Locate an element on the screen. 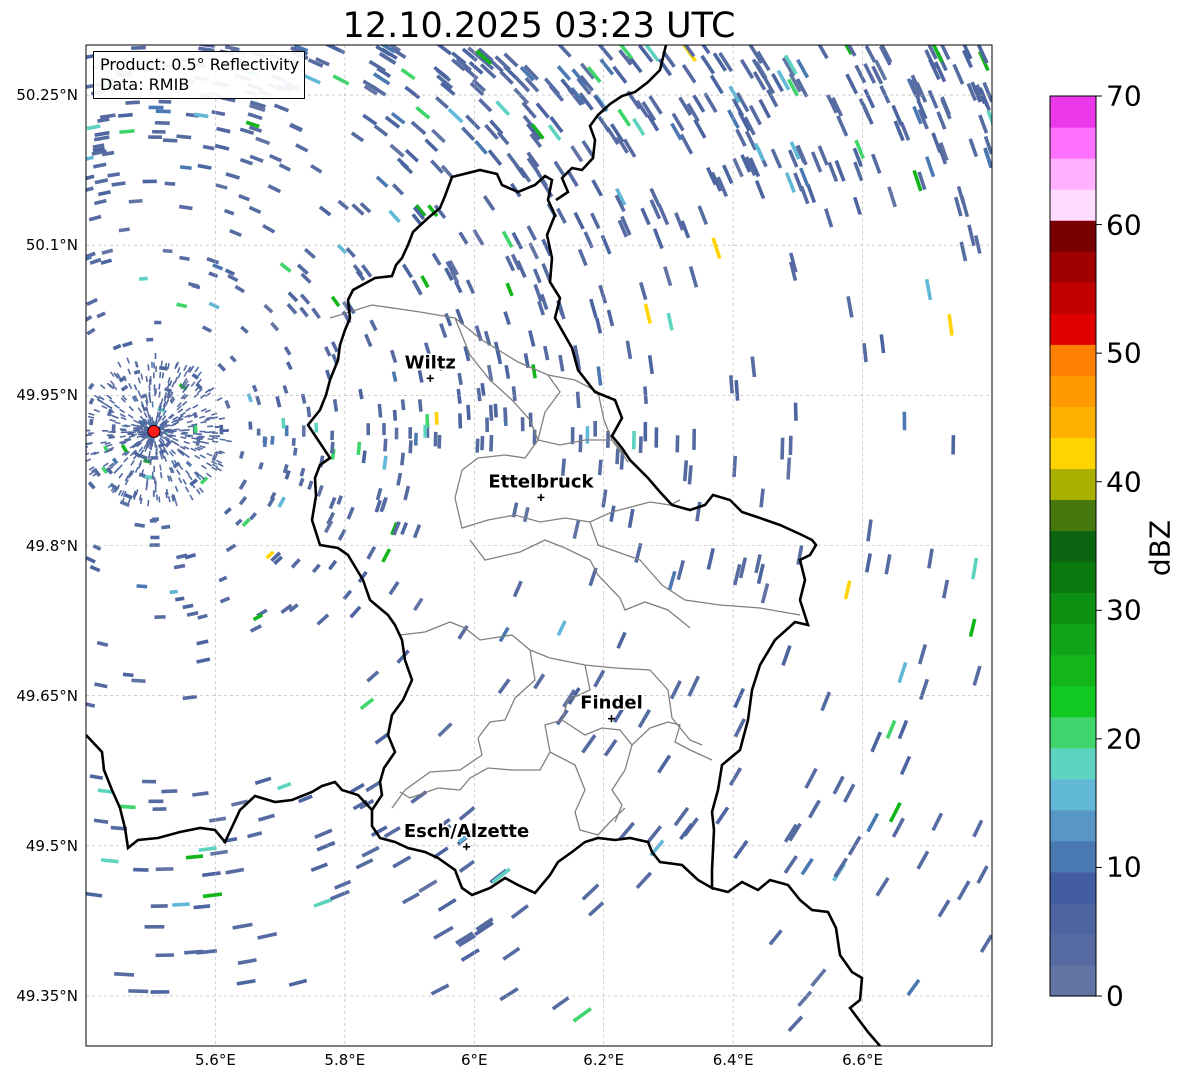  product-label: Product: 0.5° Reflectivity is located at coordinates (200, 64).